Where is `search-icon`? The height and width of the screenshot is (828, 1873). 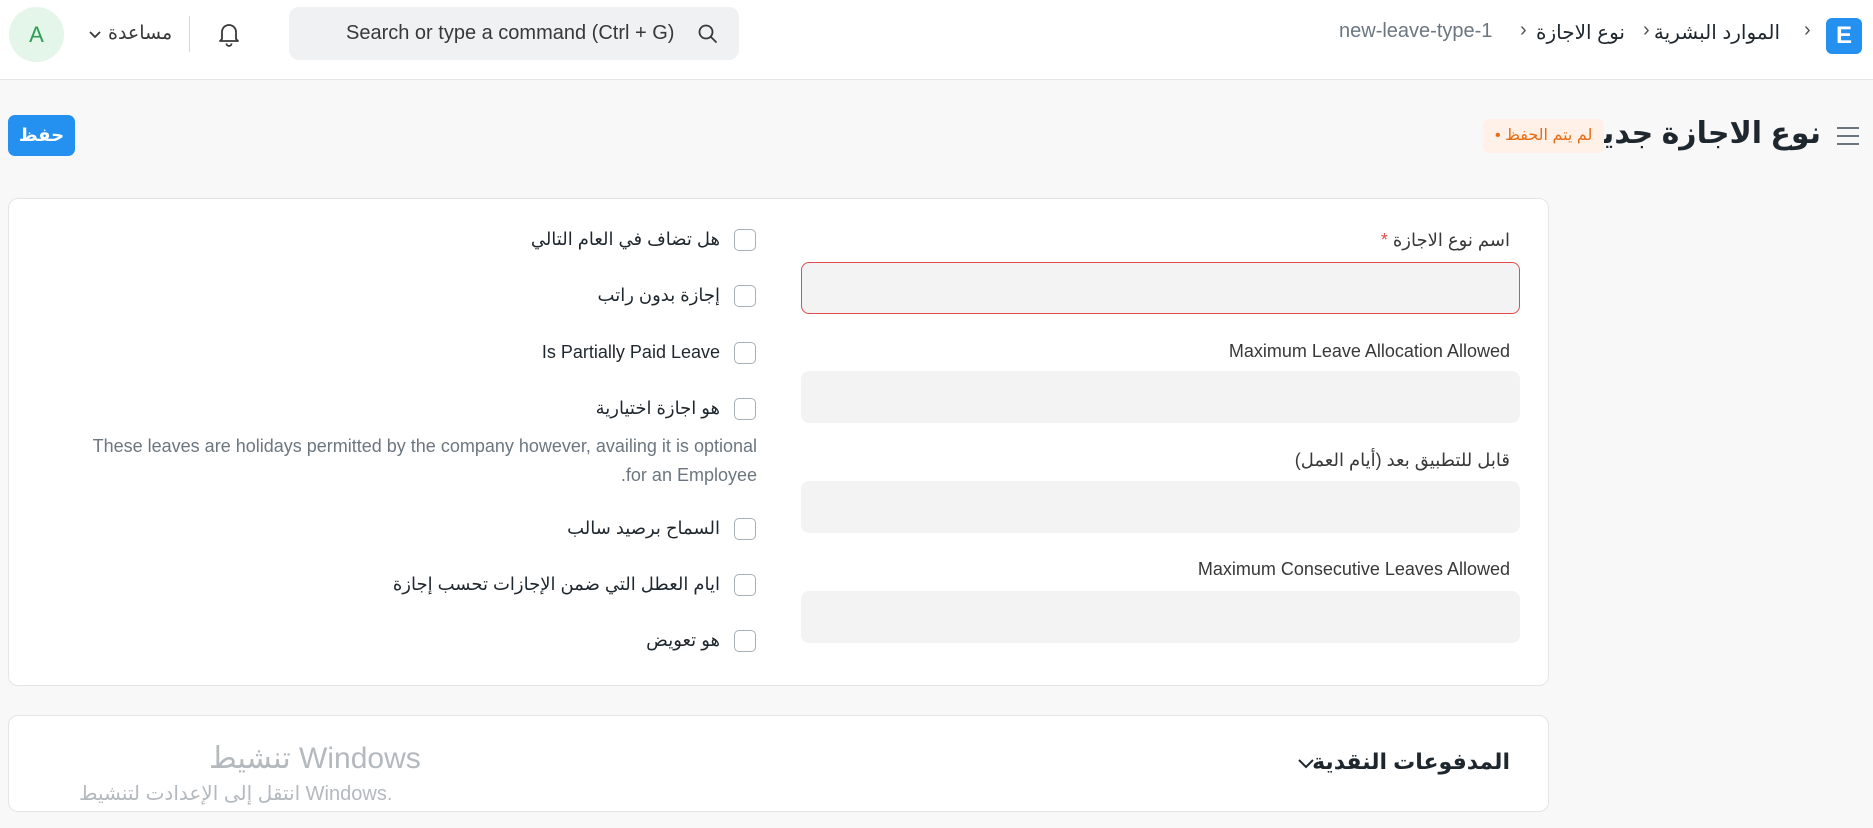
search-icon is located at coordinates (707, 33).